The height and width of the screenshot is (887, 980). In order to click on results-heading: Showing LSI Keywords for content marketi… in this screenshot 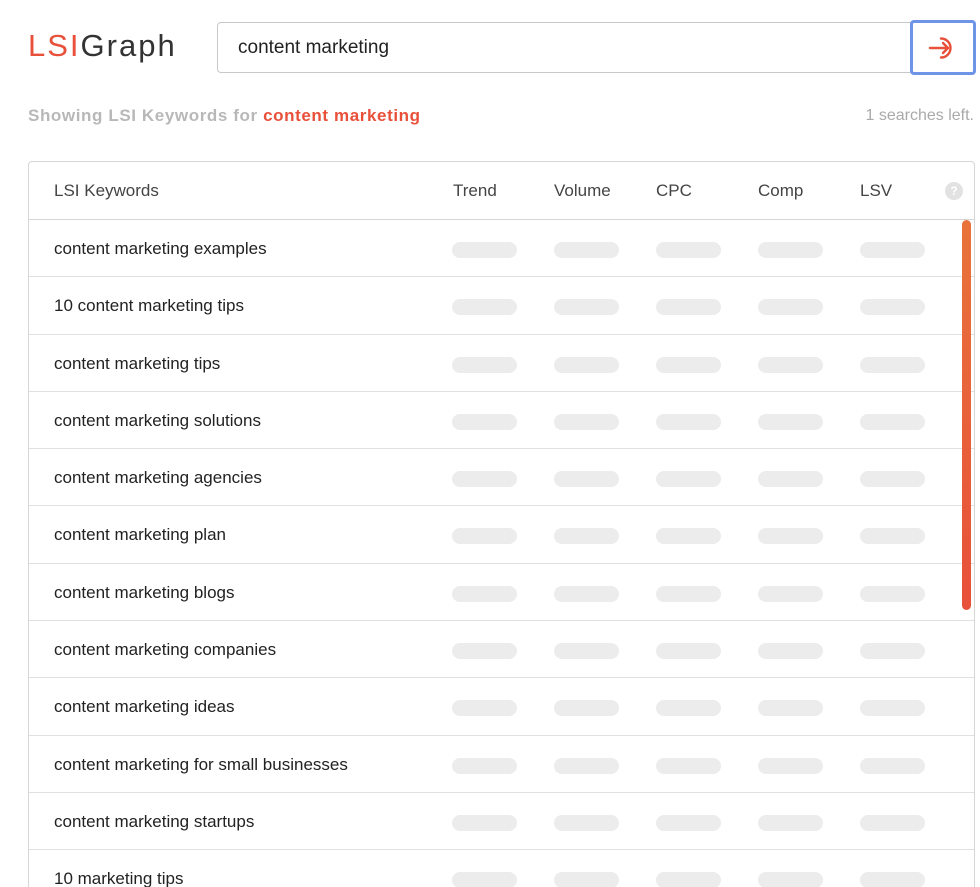, I will do `click(224, 116)`.